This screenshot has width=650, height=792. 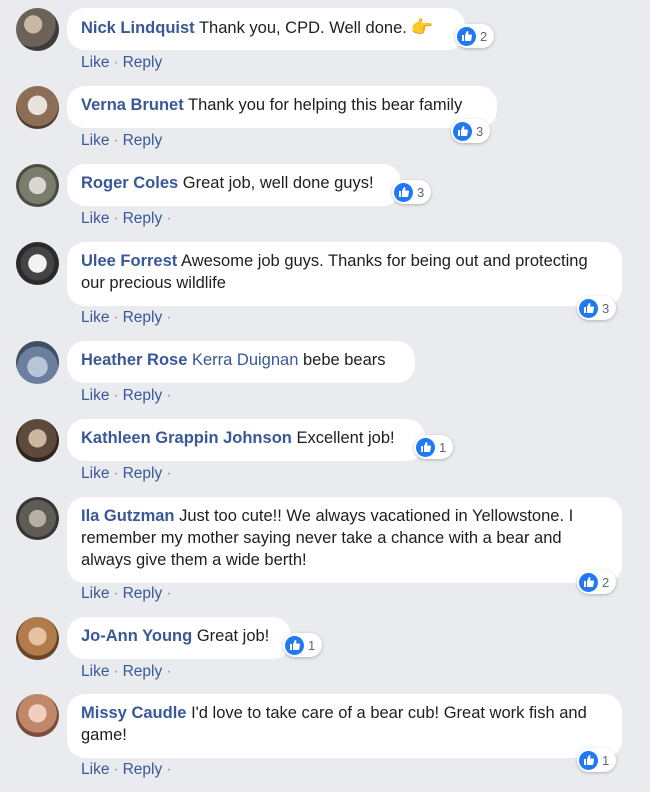 What do you see at coordinates (134, 360) in the screenshot?
I see `comment-author: Heather Rose` at bounding box center [134, 360].